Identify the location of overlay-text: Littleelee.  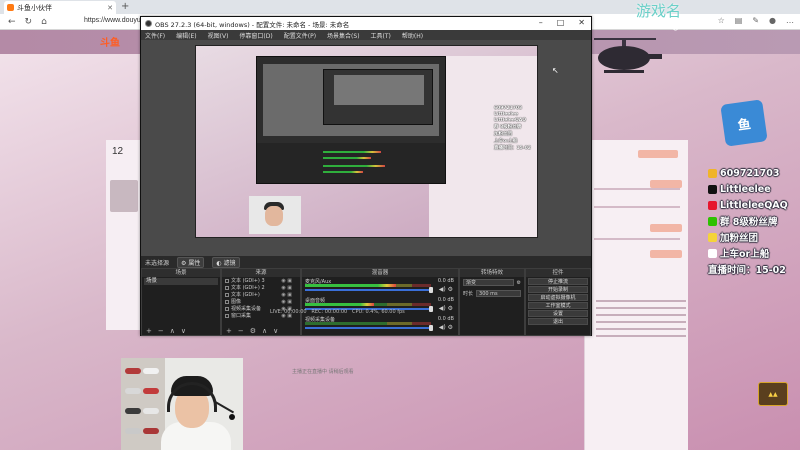
(745, 189).